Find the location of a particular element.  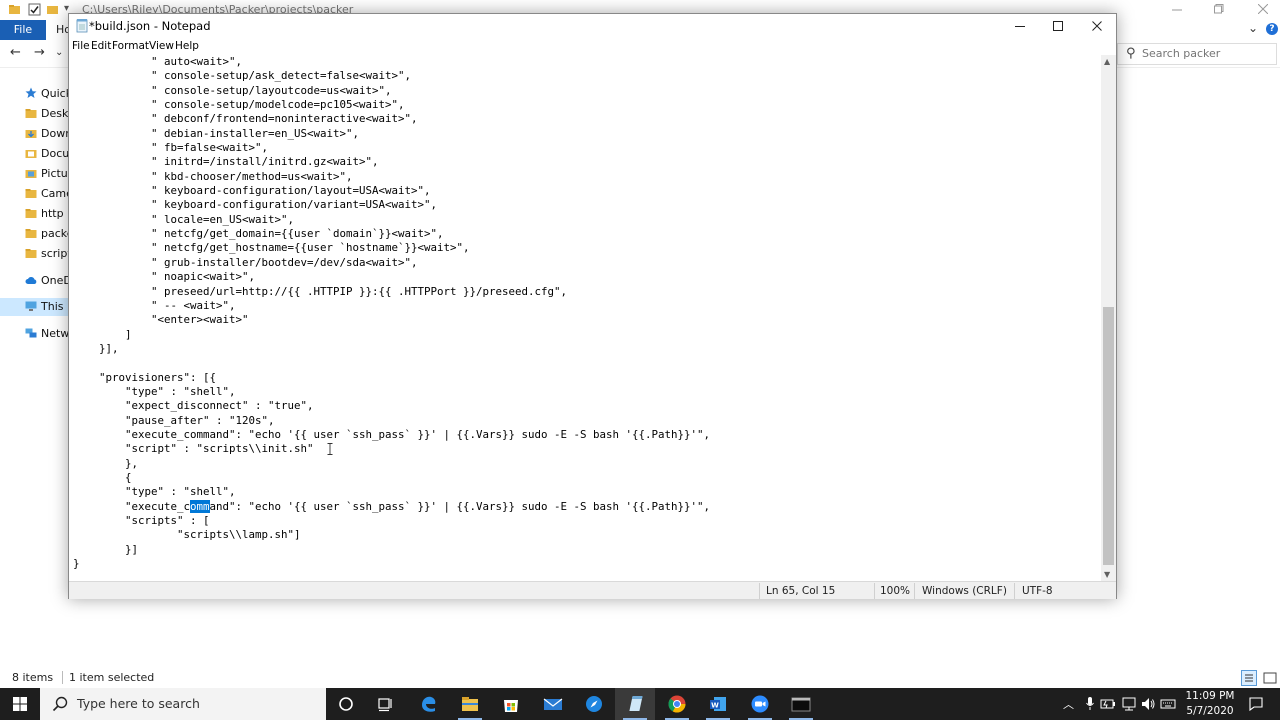

store-button is located at coordinates (511, 704).